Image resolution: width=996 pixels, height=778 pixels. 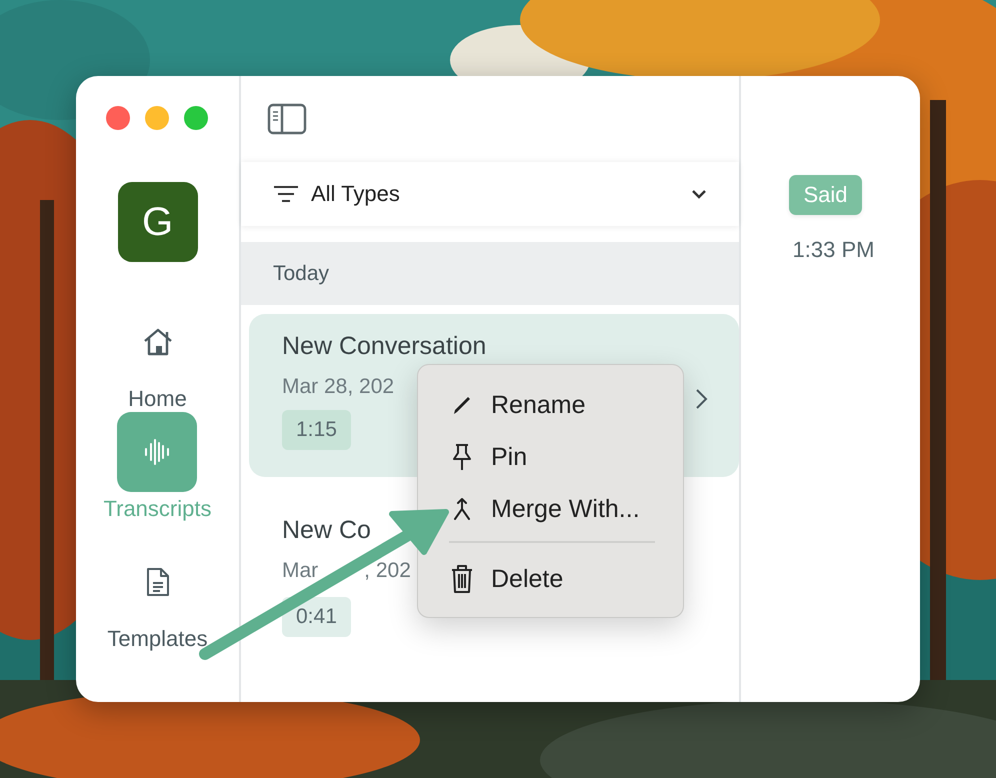 I want to click on filter-icon, so click(x=286, y=194).